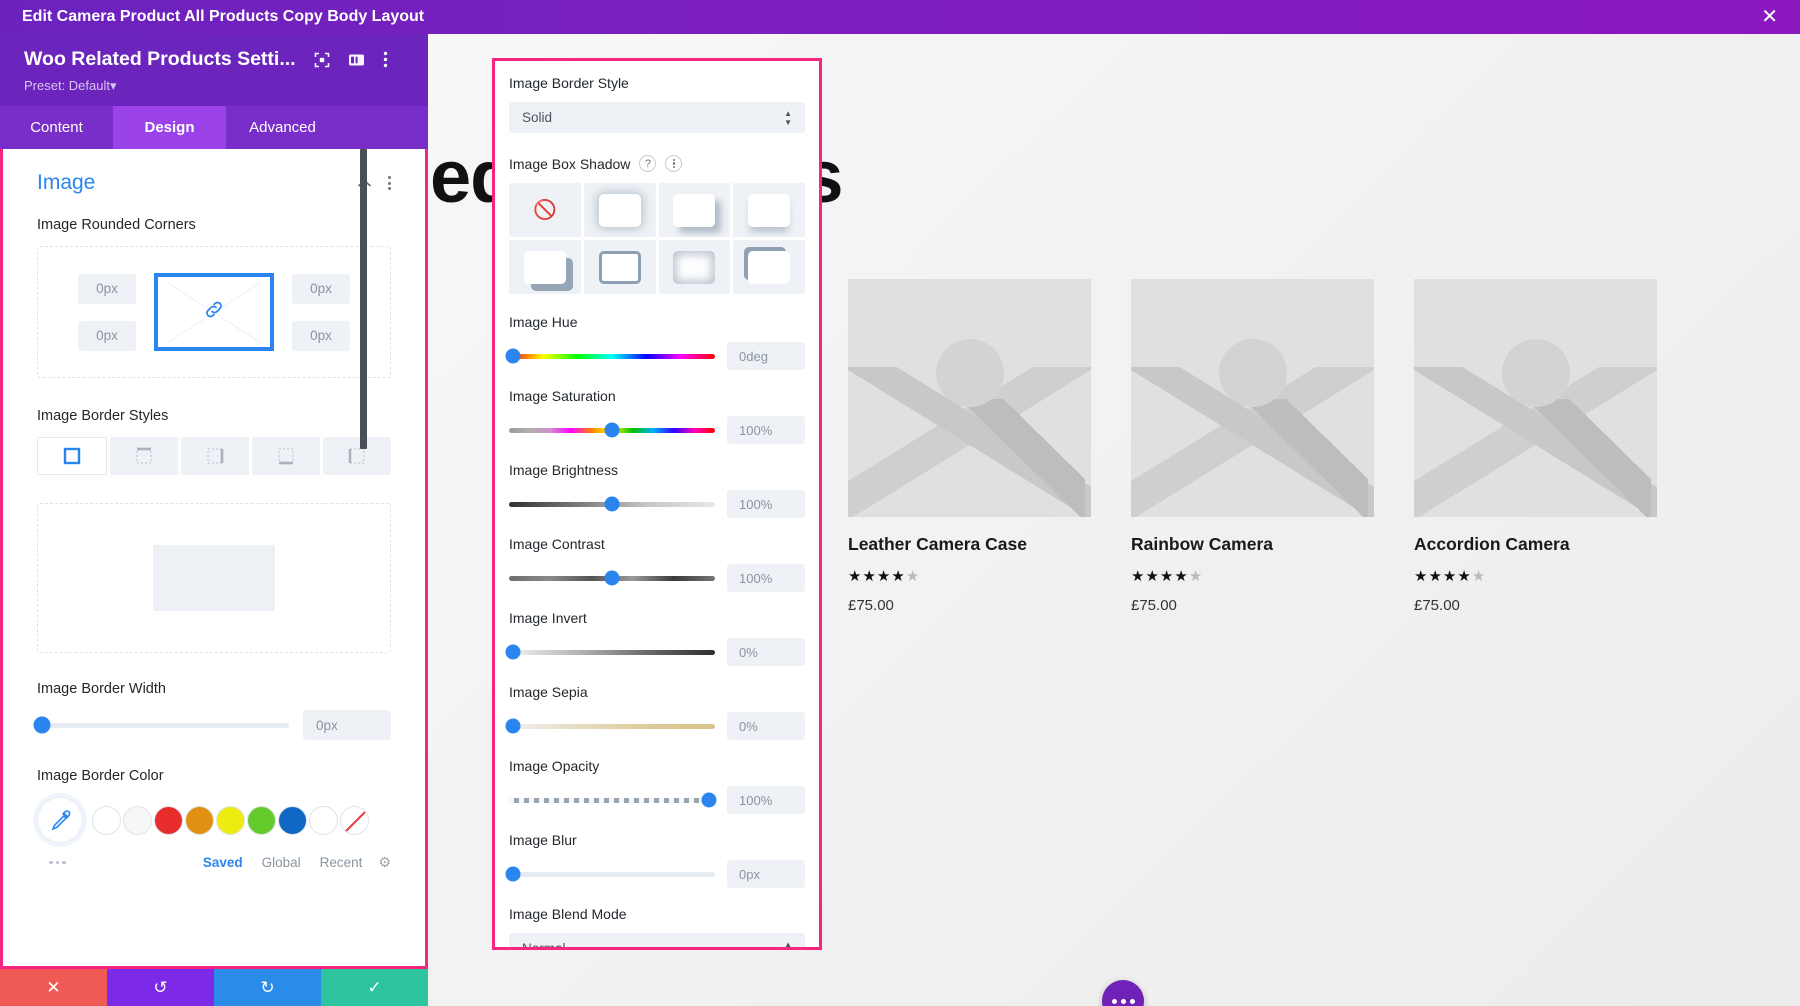  Describe the element at coordinates (321, 335) in the screenshot. I see `corner-bottom-right-input: 0px` at that location.